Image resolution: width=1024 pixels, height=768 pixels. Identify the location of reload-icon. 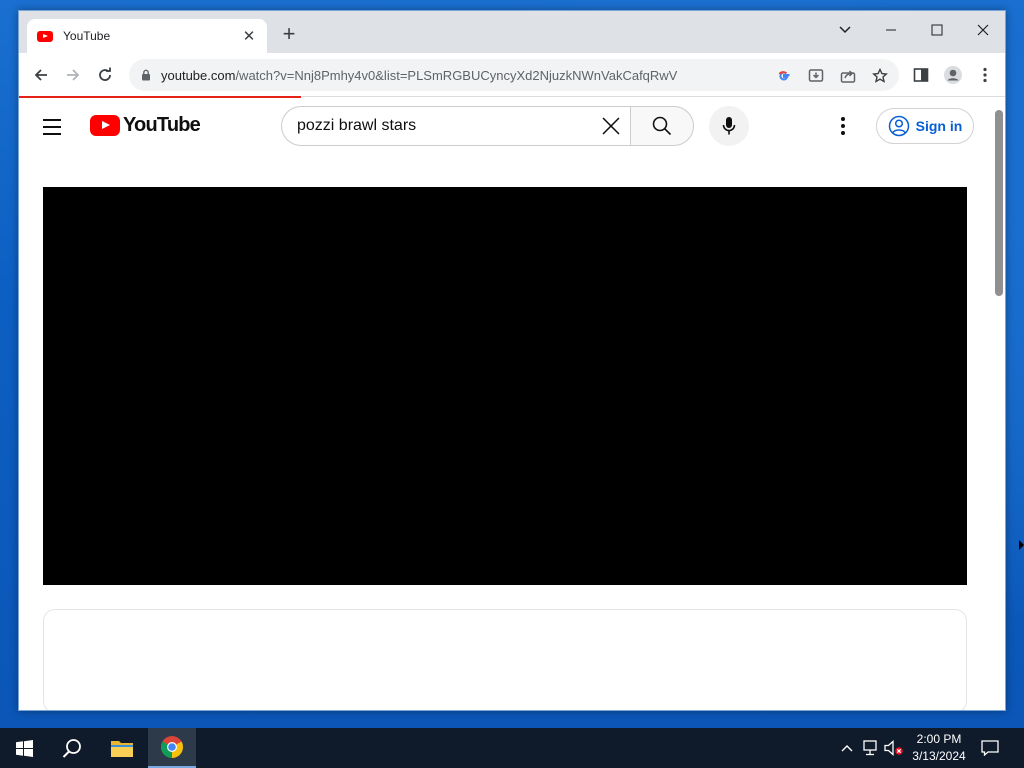
(105, 74).